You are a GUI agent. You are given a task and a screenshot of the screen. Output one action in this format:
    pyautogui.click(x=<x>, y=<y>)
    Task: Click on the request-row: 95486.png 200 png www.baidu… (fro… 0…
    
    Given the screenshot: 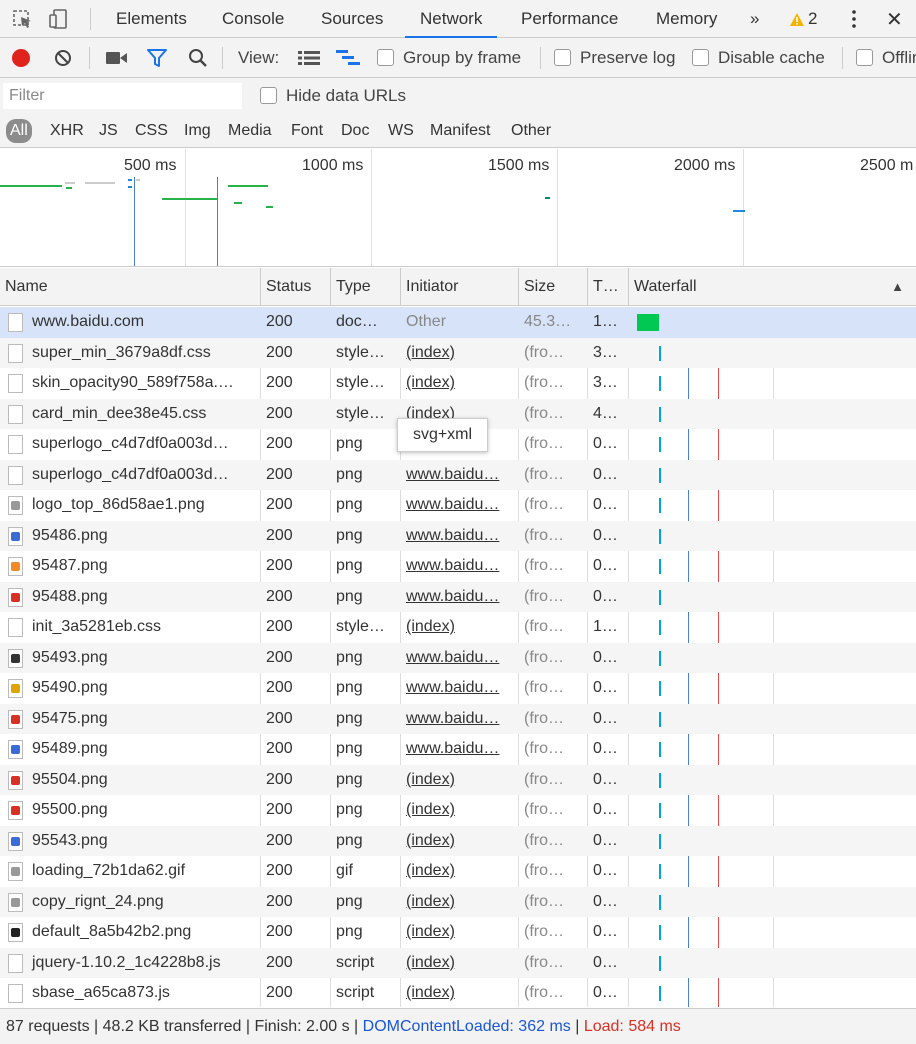 What is the action you would take?
    pyautogui.click(x=458, y=536)
    